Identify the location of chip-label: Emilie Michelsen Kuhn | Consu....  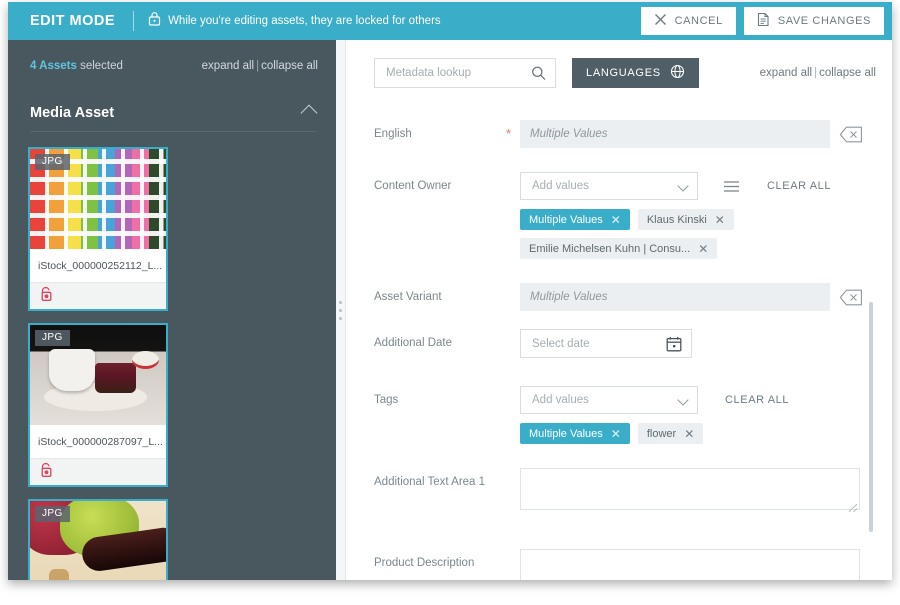
(610, 248).